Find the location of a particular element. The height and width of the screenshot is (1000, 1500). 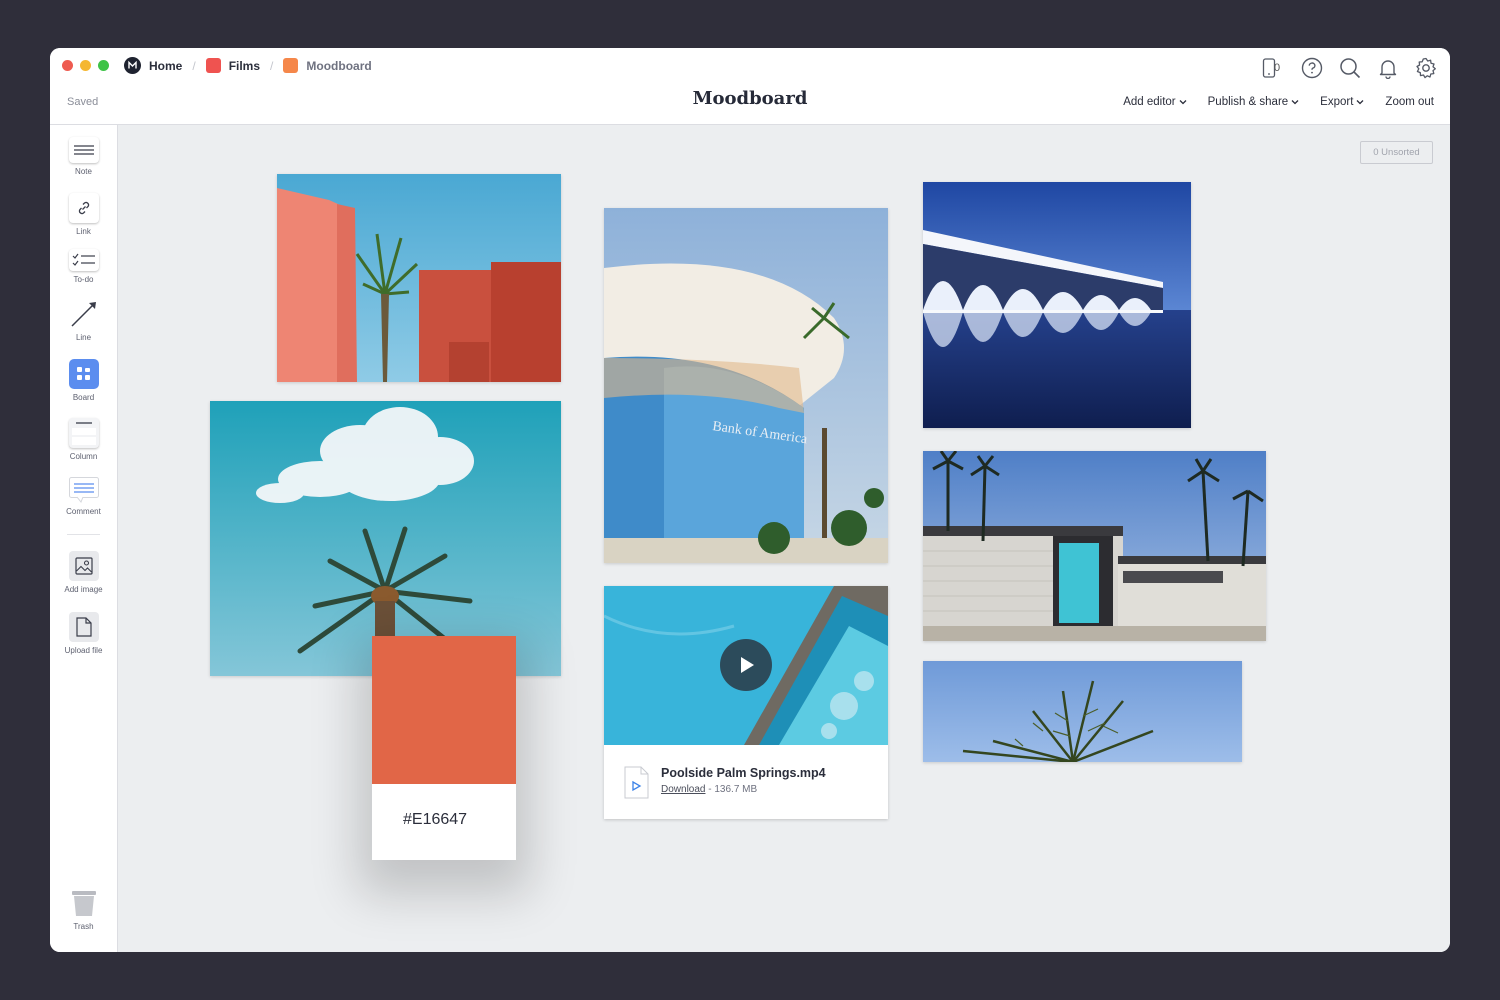

trash-icon is located at coordinates (84, 904).